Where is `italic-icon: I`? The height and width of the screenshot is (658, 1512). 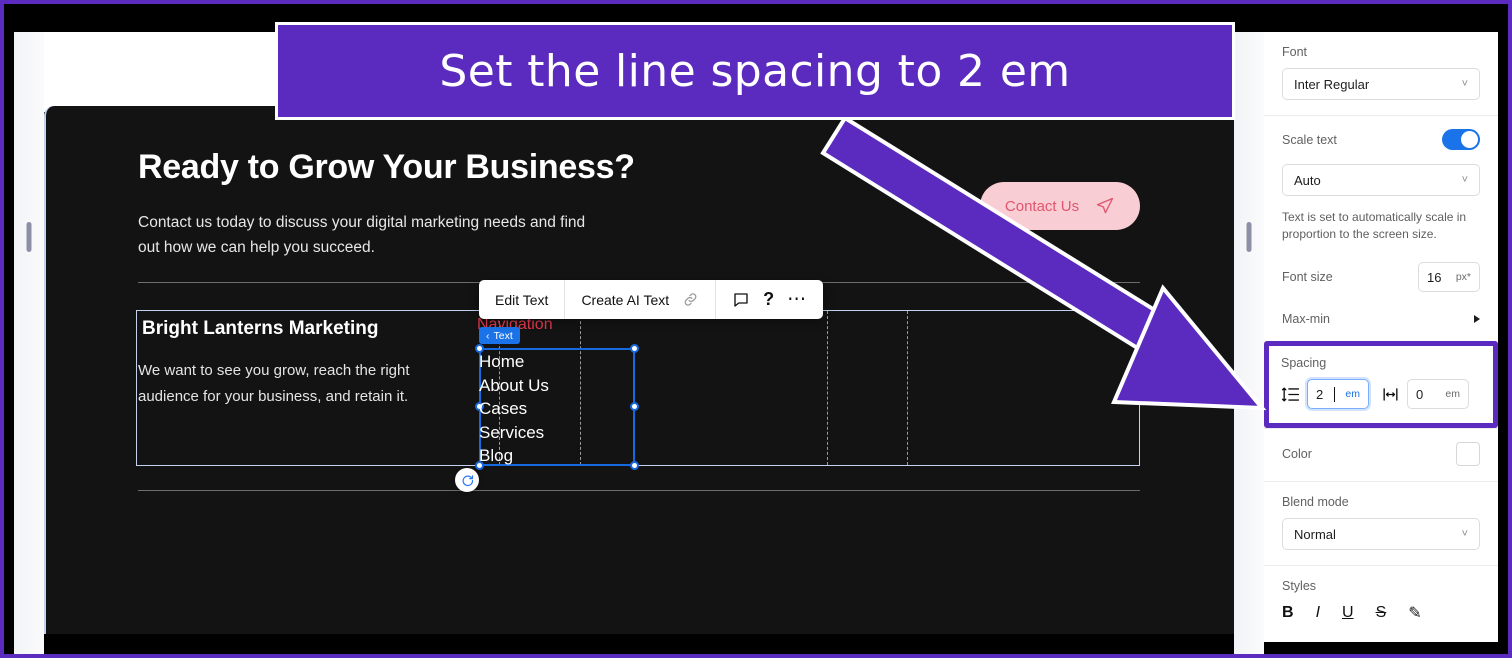
italic-icon: I is located at coordinates (1318, 613).